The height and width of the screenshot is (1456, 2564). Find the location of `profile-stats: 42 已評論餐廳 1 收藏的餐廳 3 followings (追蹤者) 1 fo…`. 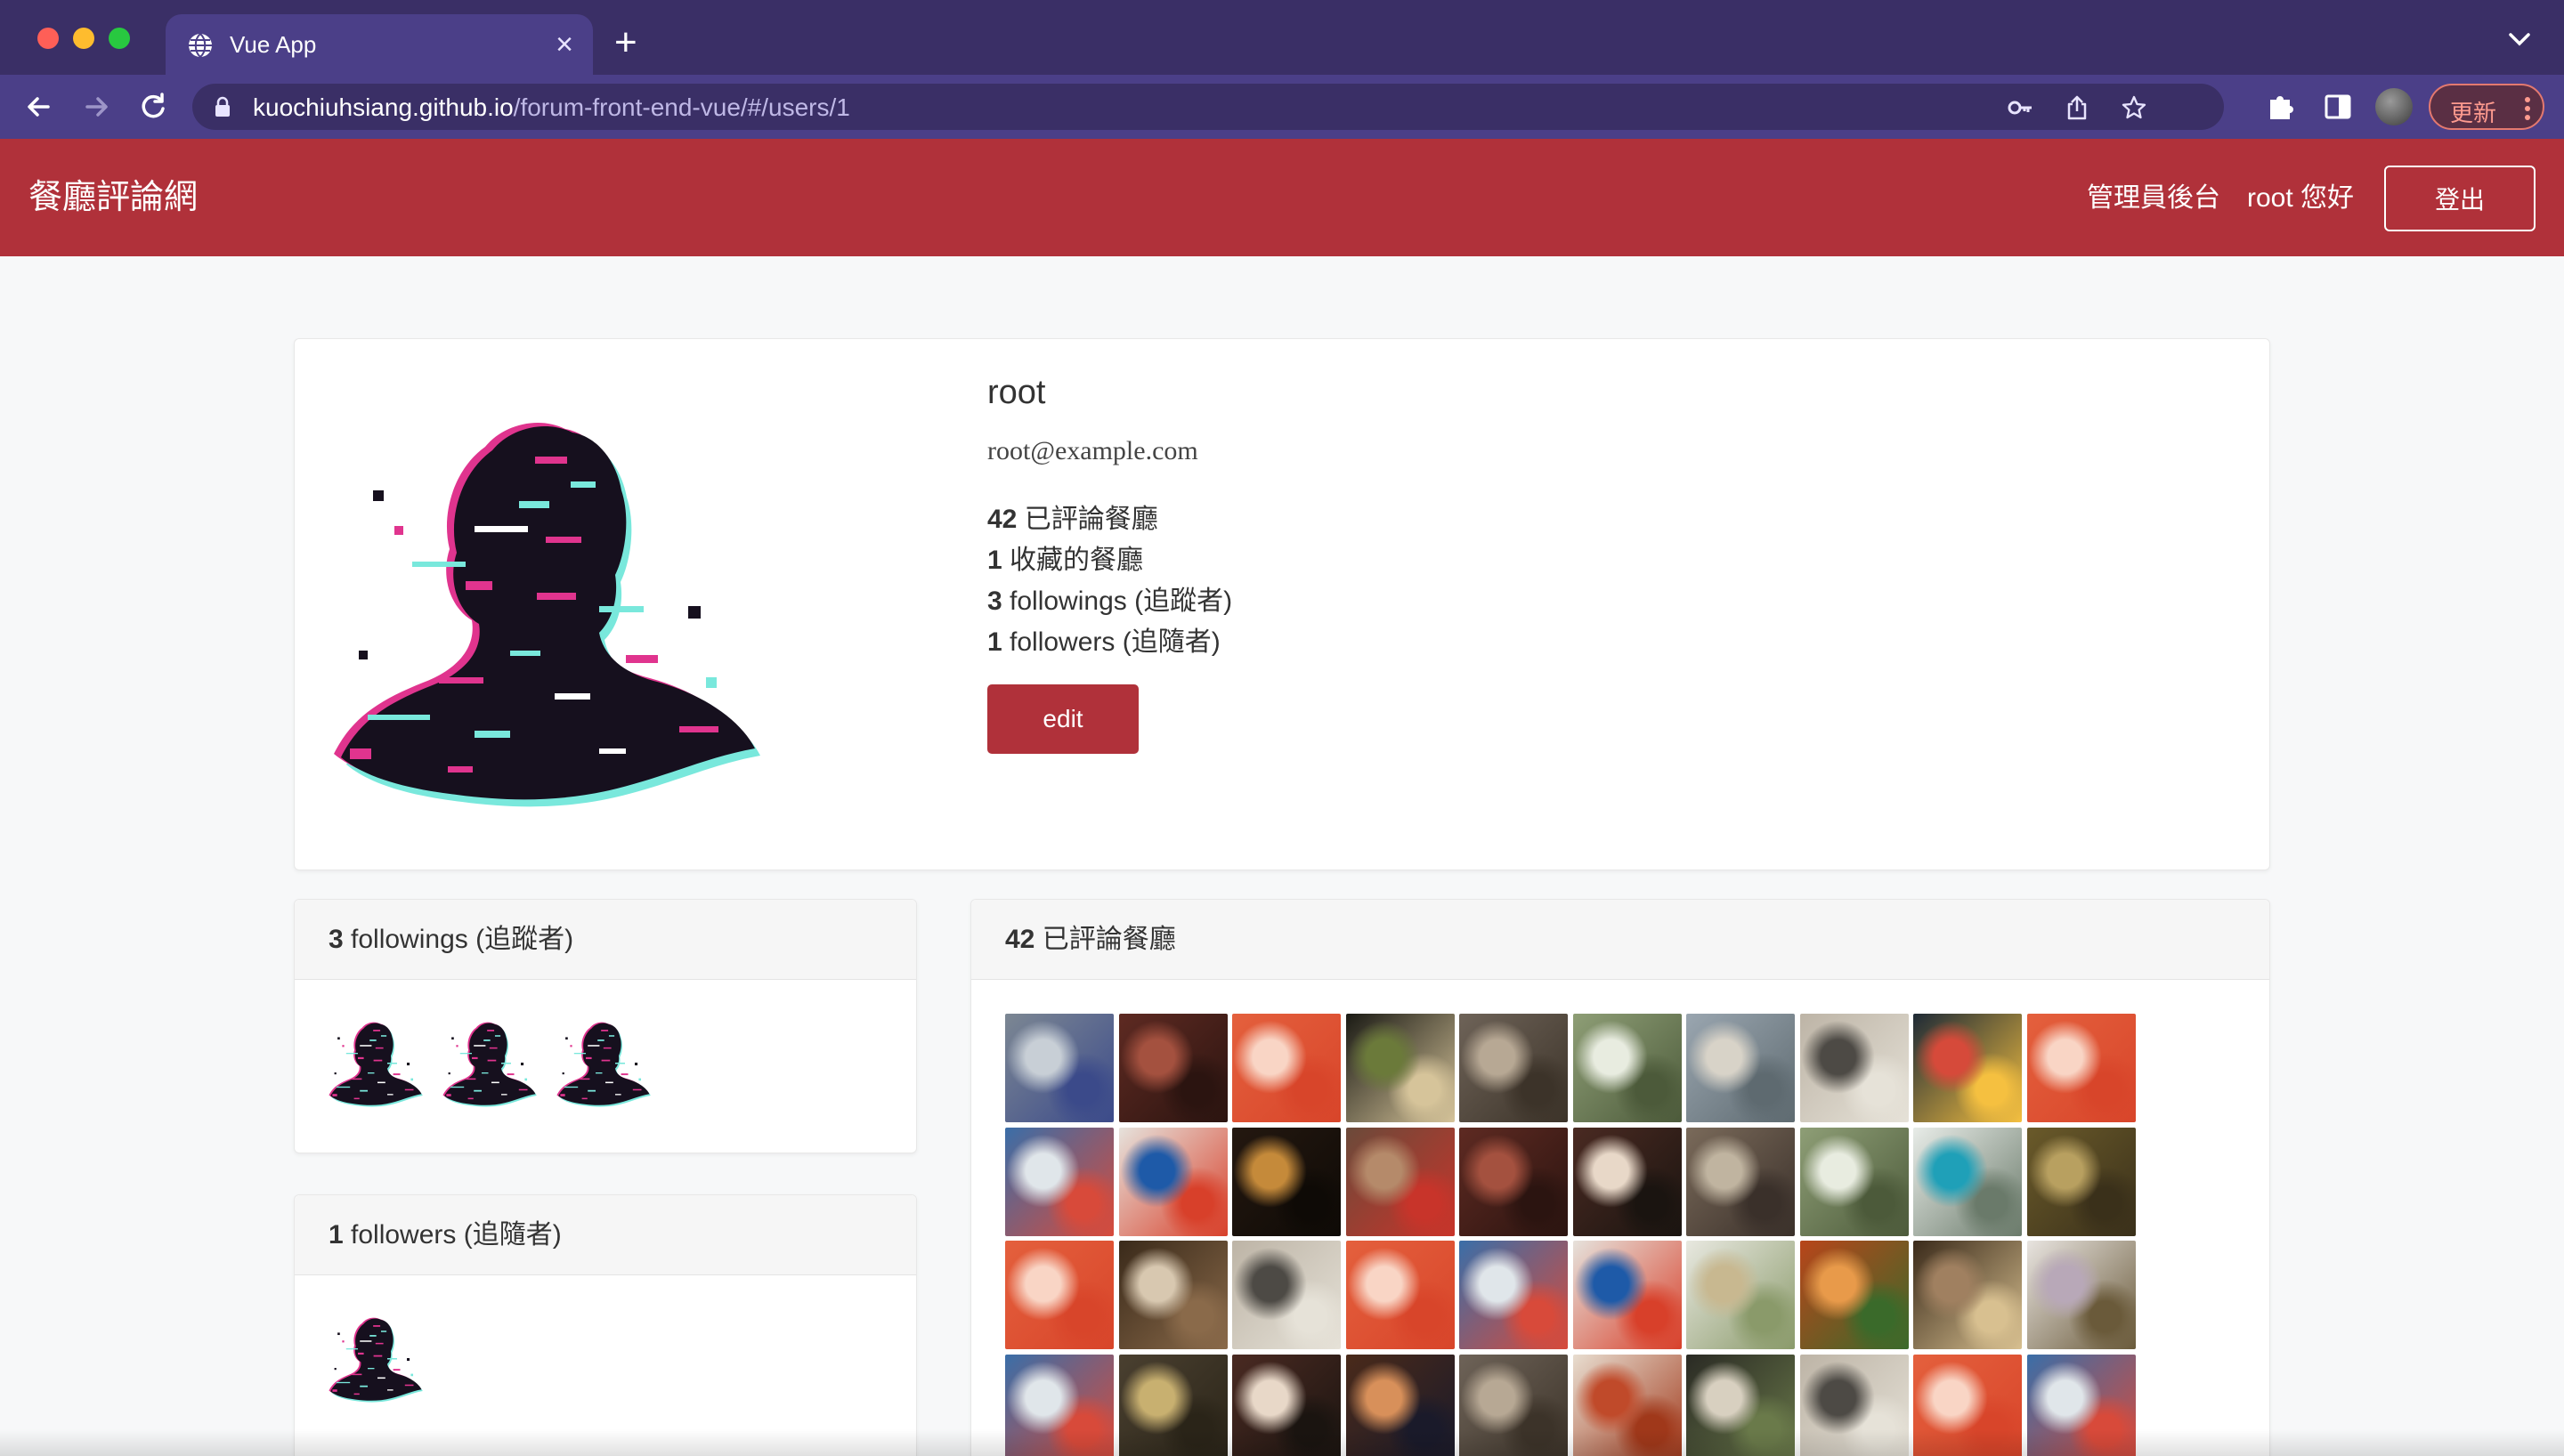

profile-stats: 42 已評論餐廳 1 收藏的餐廳 3 followings (追蹤者) 1 fo… is located at coordinates (1109, 581).